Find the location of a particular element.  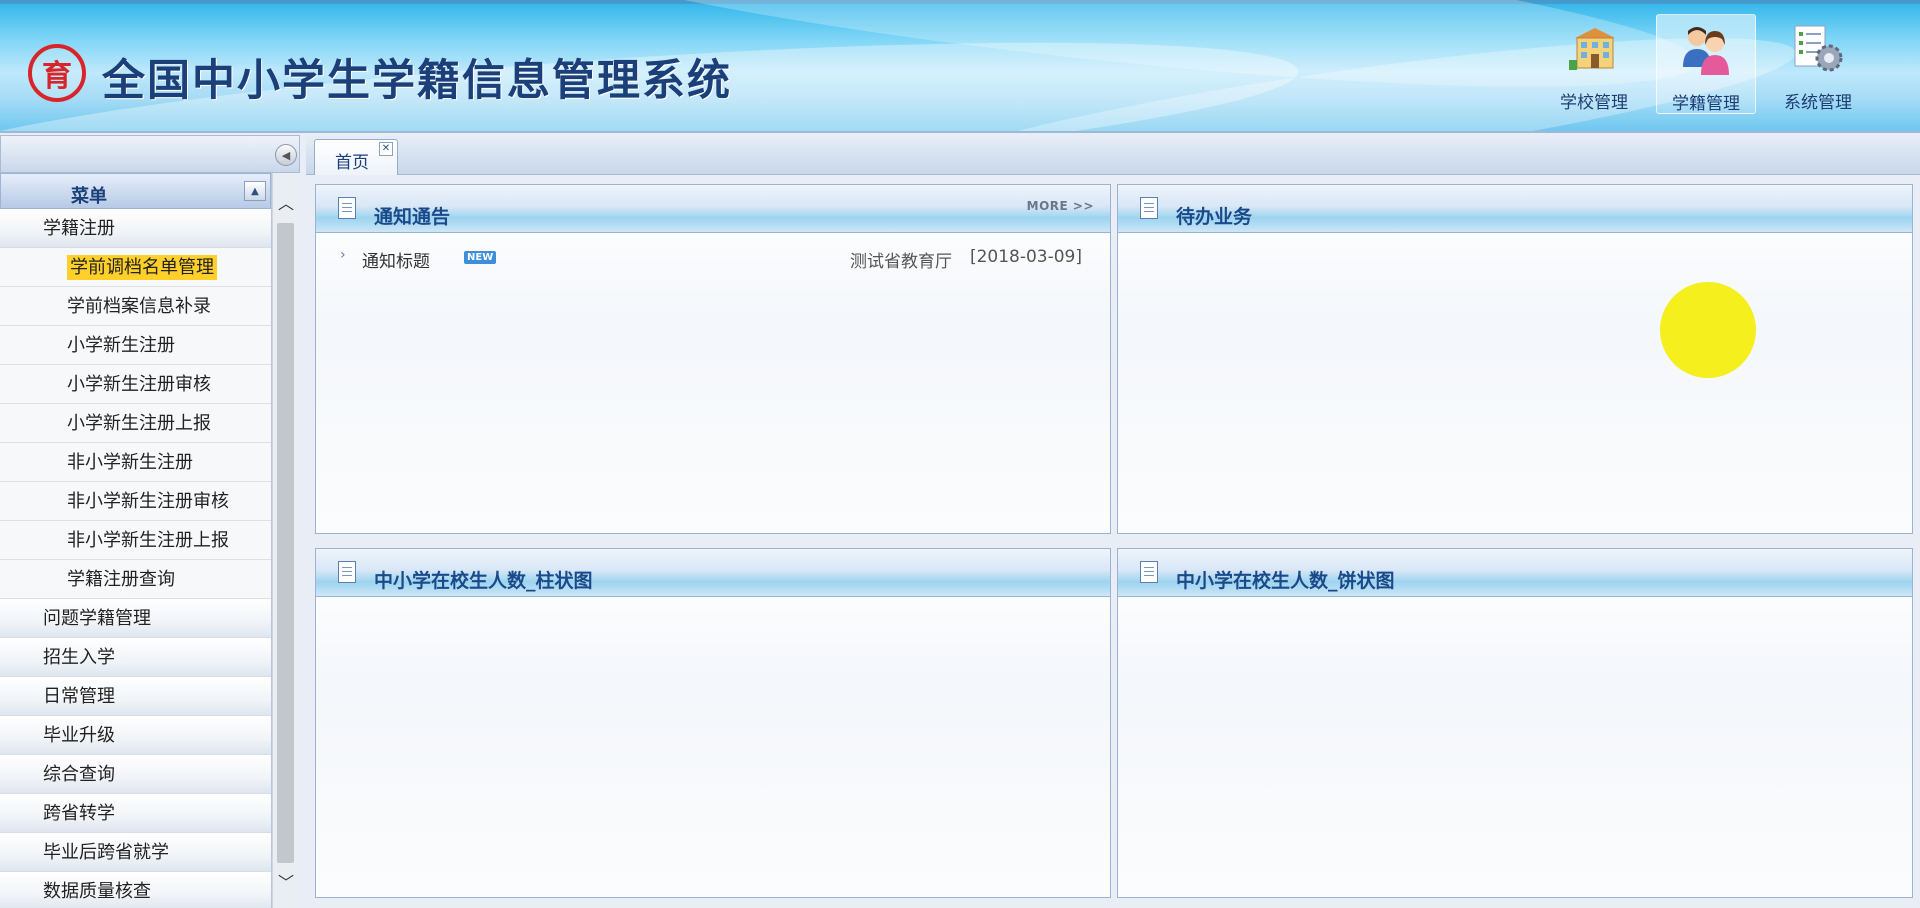

notice-title: 通知标题 is located at coordinates (396, 259).